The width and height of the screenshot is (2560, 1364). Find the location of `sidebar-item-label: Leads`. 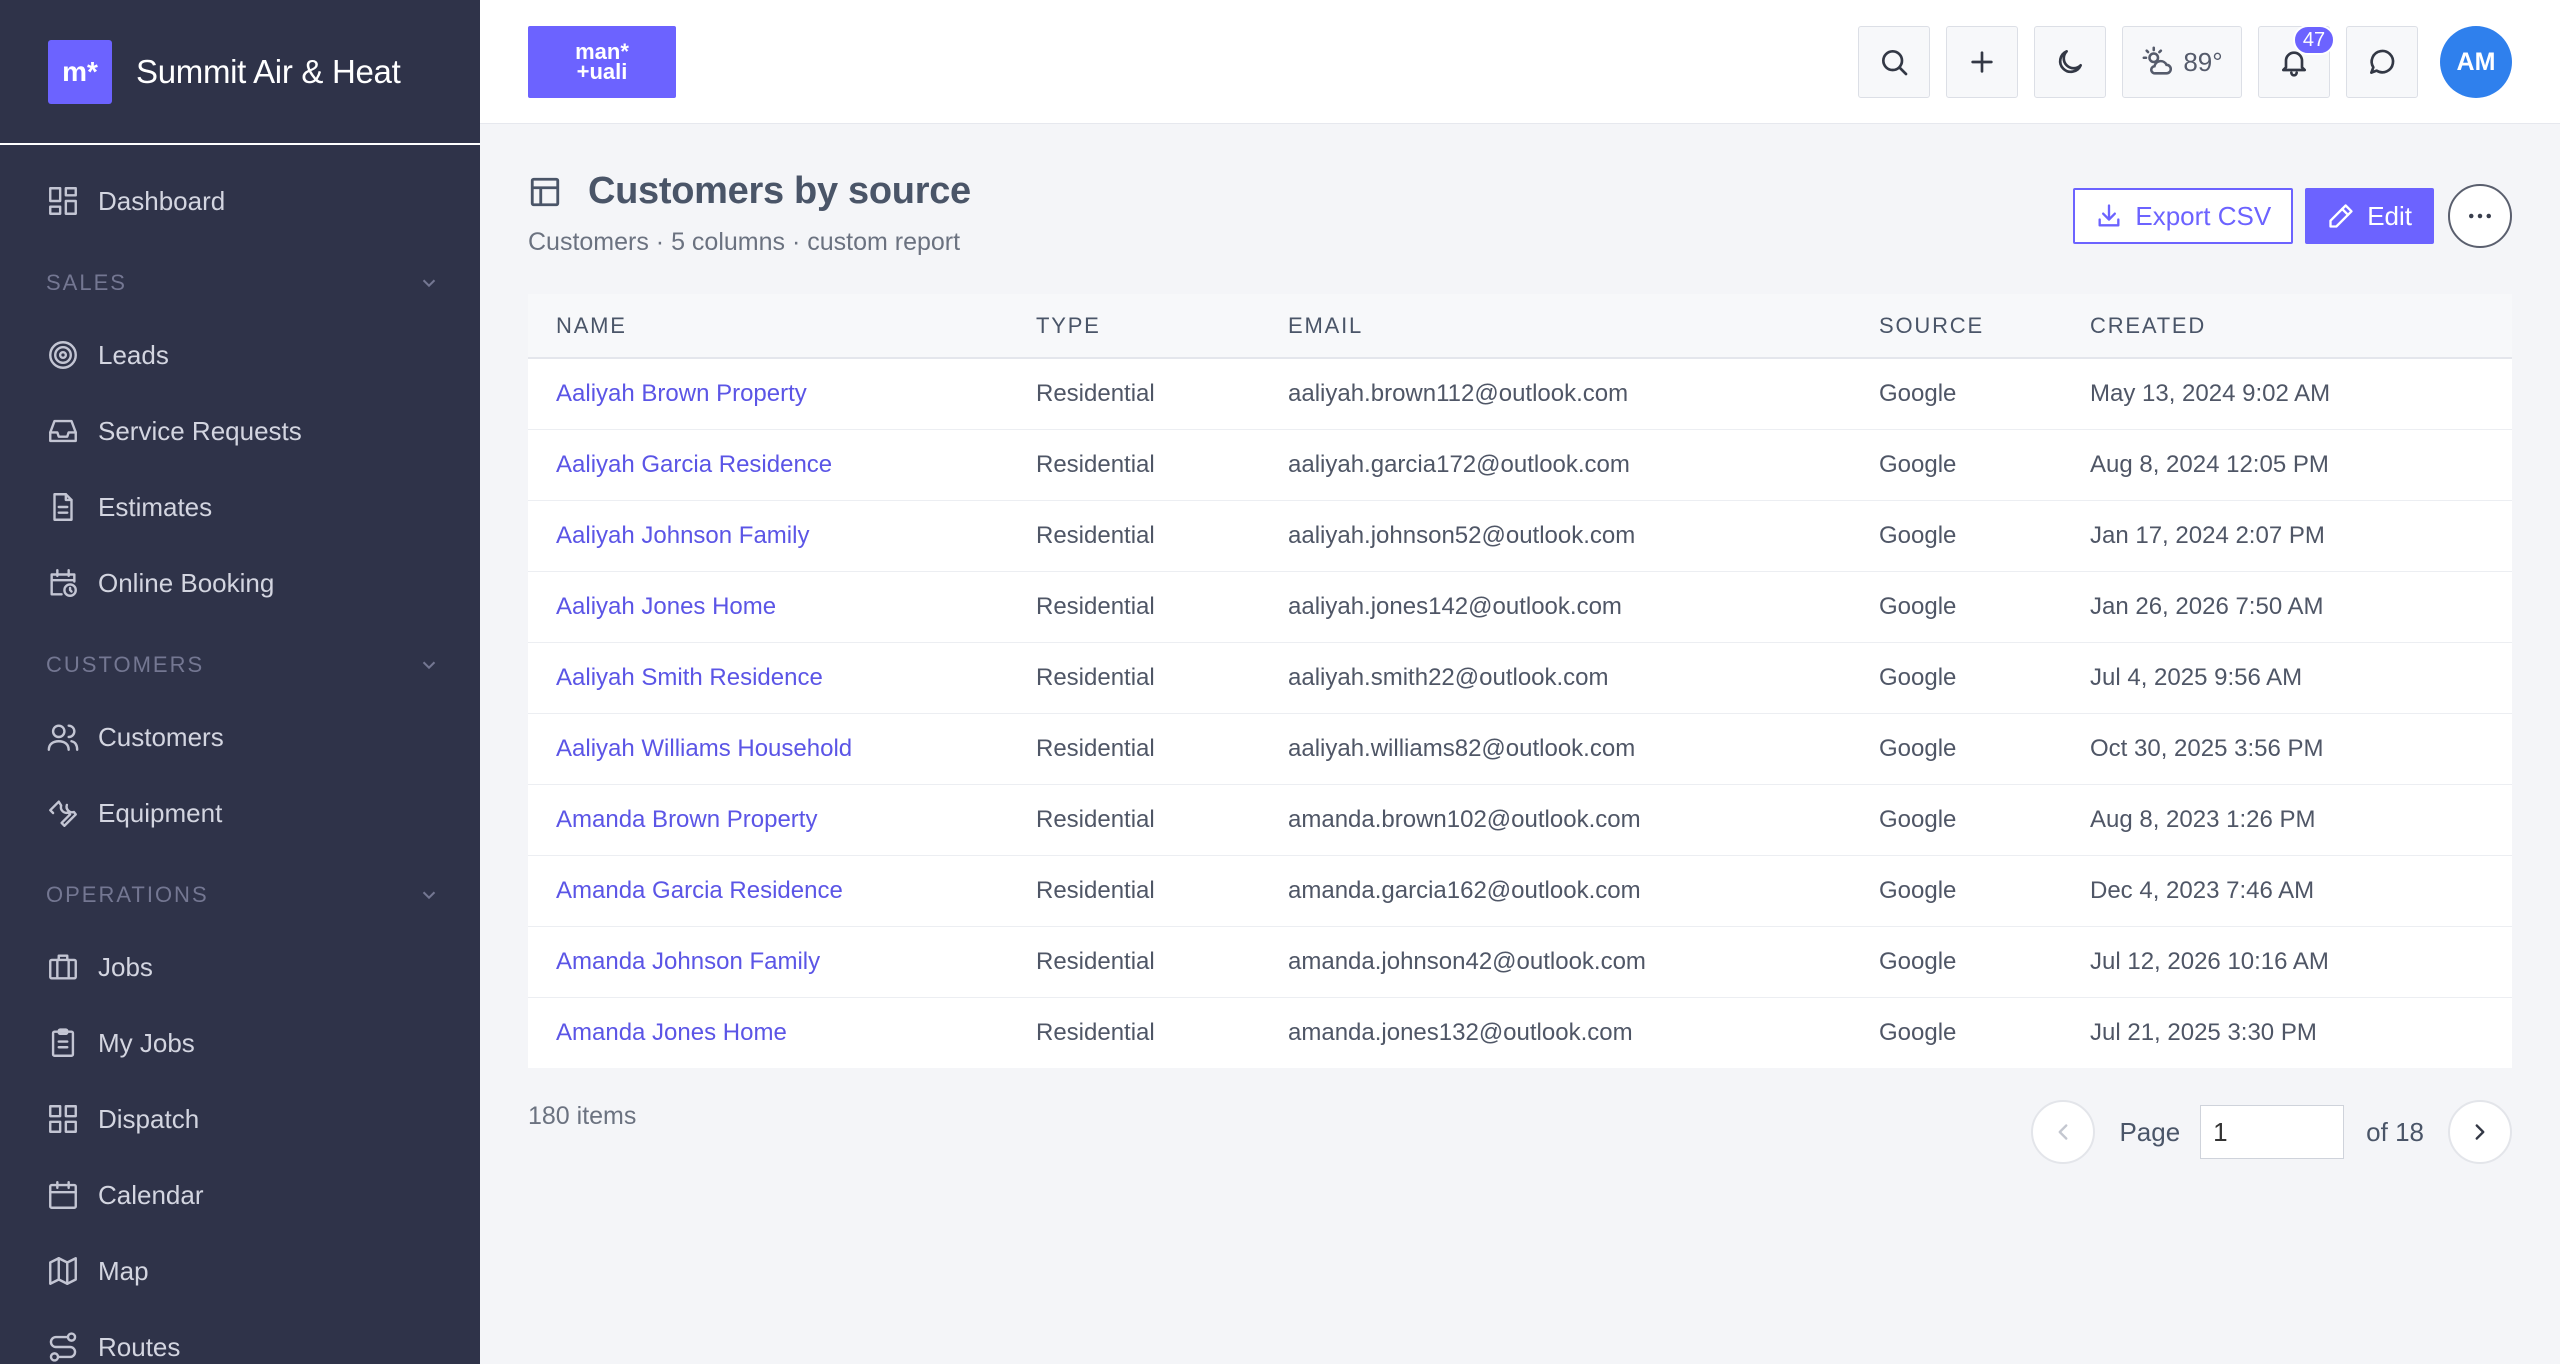

sidebar-item-label: Leads is located at coordinates (133, 354).